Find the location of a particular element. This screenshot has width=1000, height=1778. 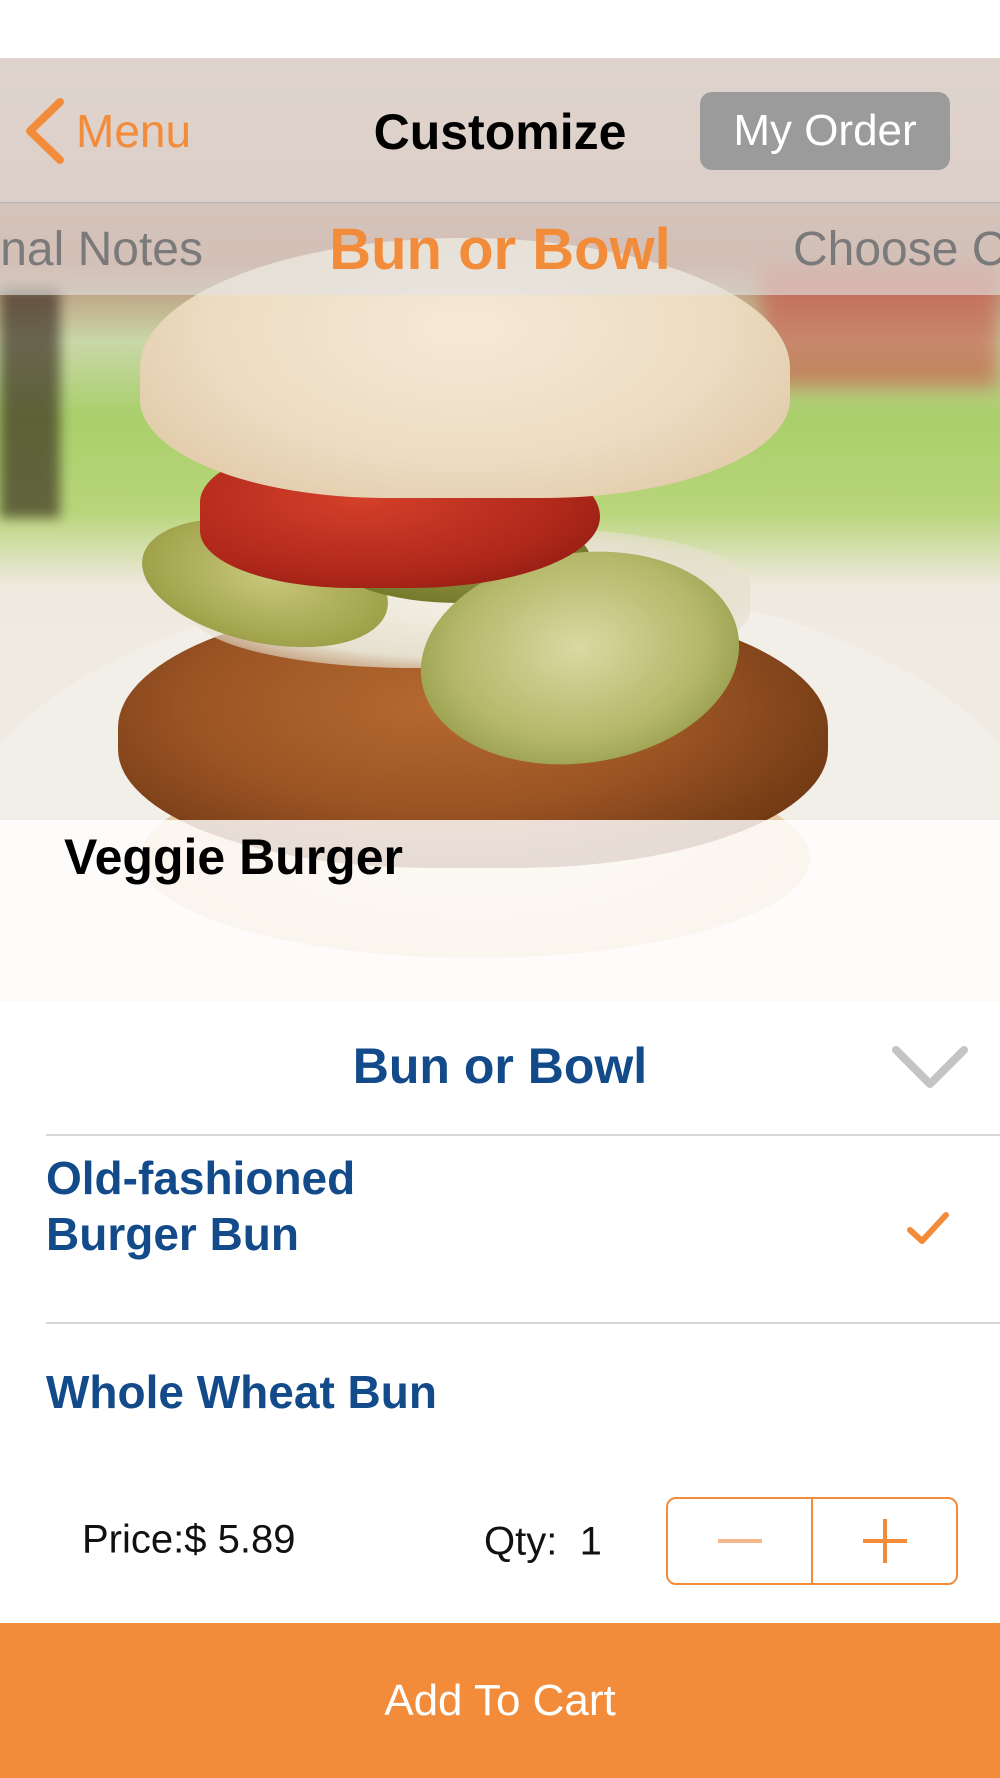

plus-icon is located at coordinates (884, 1541).